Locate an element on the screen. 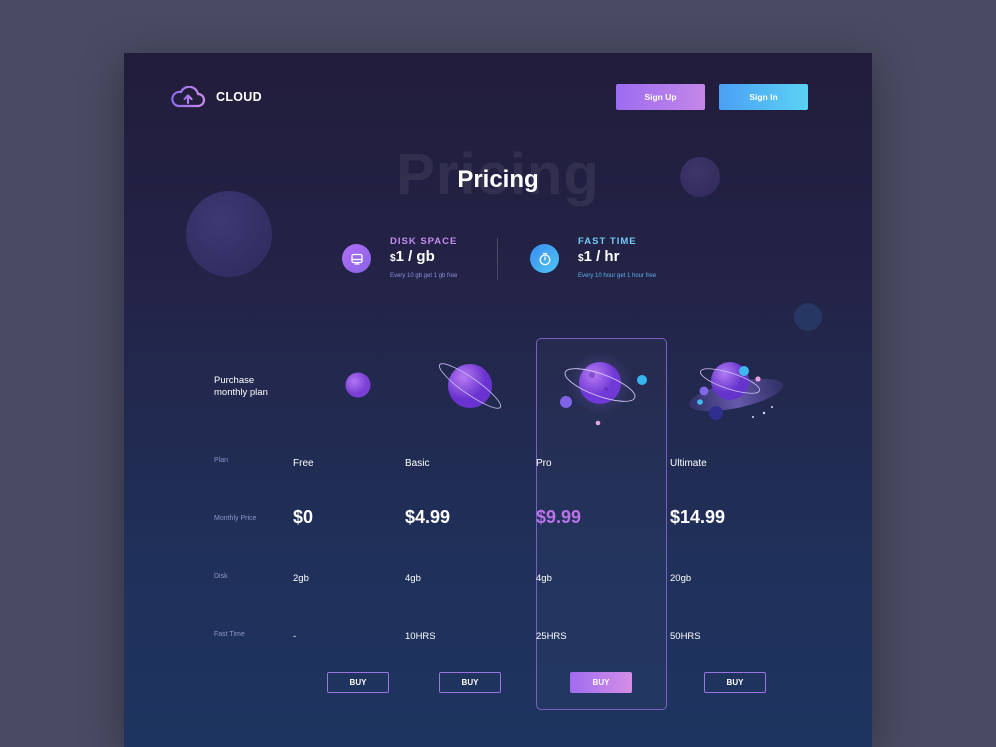  plan-fast-time: 25HRS is located at coordinates (551, 636).